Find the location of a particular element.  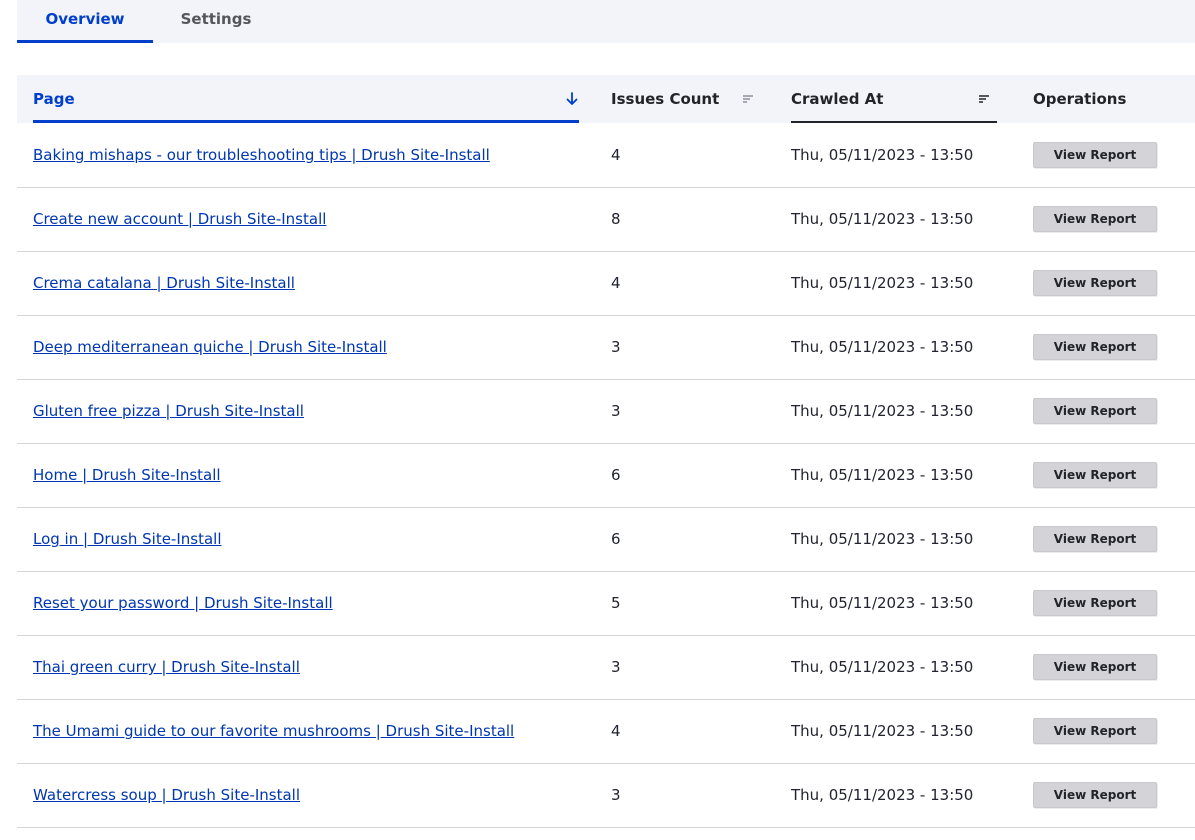

page-link: Gluten free pizza | Drush Site-Install is located at coordinates (168, 411).